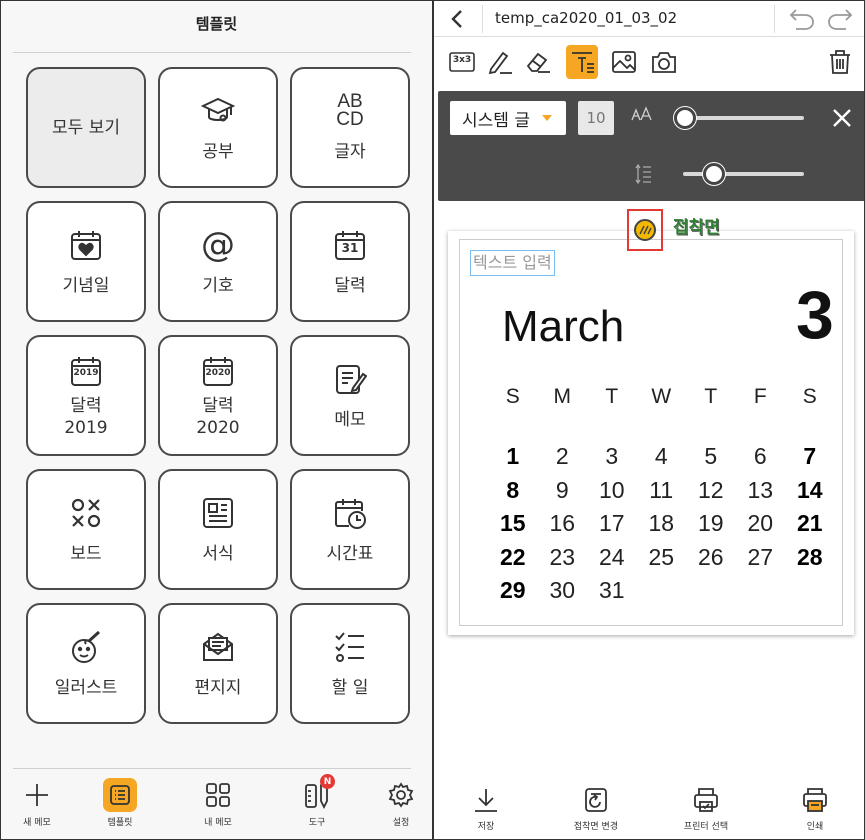 The height and width of the screenshot is (840, 865). I want to click on nav-tools: N 도구, so click(317, 801).